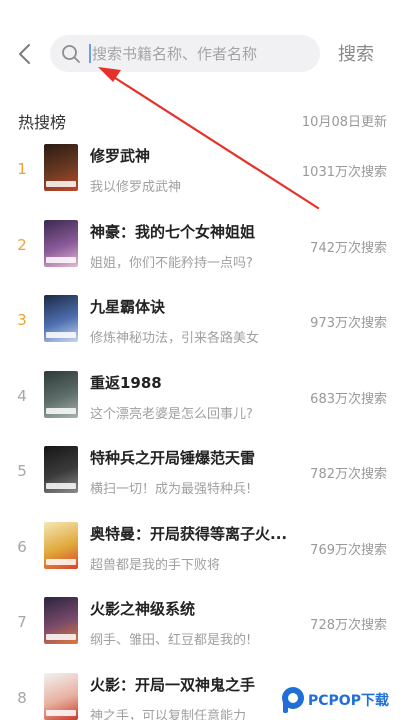 The image size is (405, 720). Describe the element at coordinates (22, 471) in the screenshot. I see `rank-number: 5` at that location.